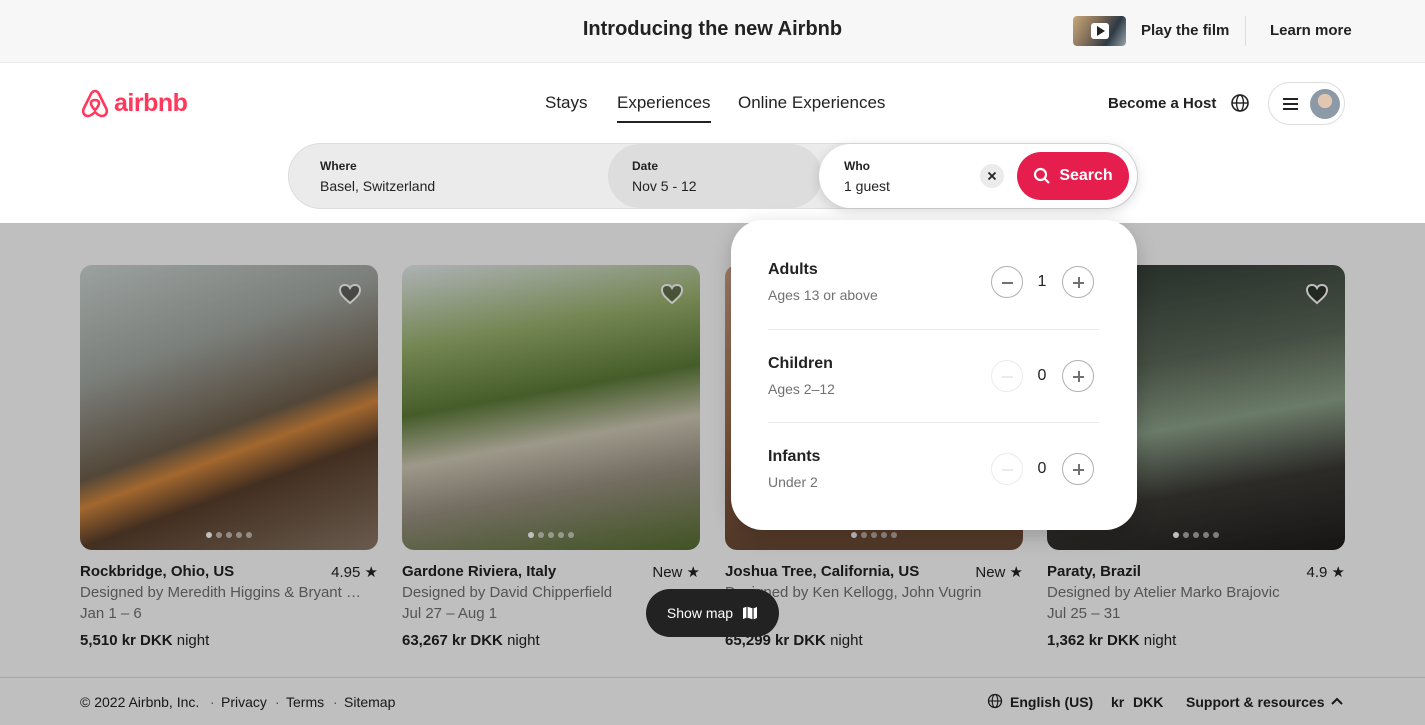 This screenshot has width=1425, height=725. I want to click on who-value: 1 guest, so click(867, 186).